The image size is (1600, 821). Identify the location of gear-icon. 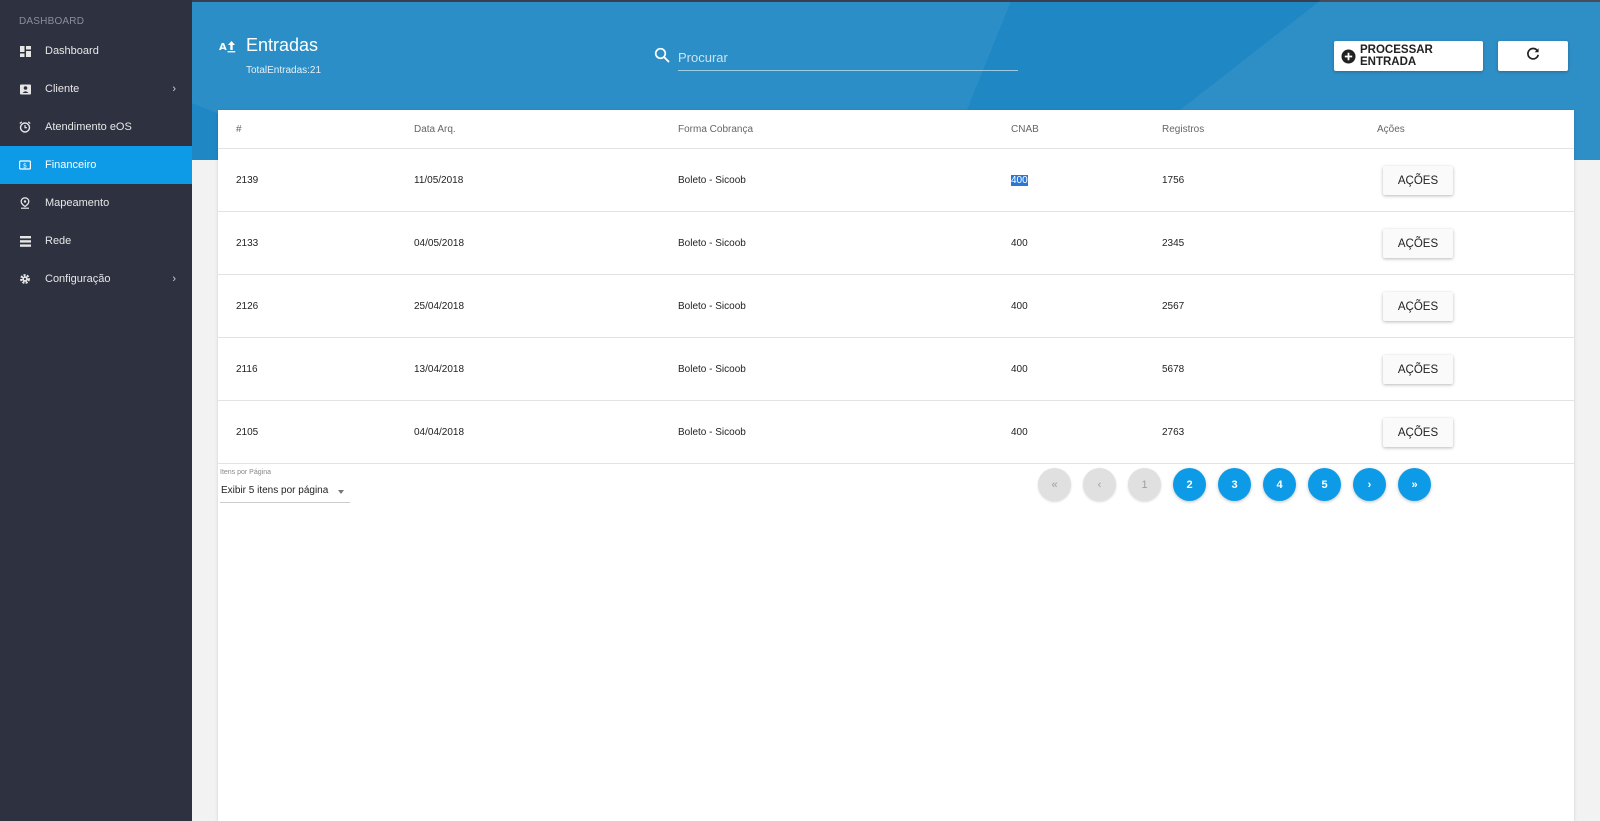
(25, 279).